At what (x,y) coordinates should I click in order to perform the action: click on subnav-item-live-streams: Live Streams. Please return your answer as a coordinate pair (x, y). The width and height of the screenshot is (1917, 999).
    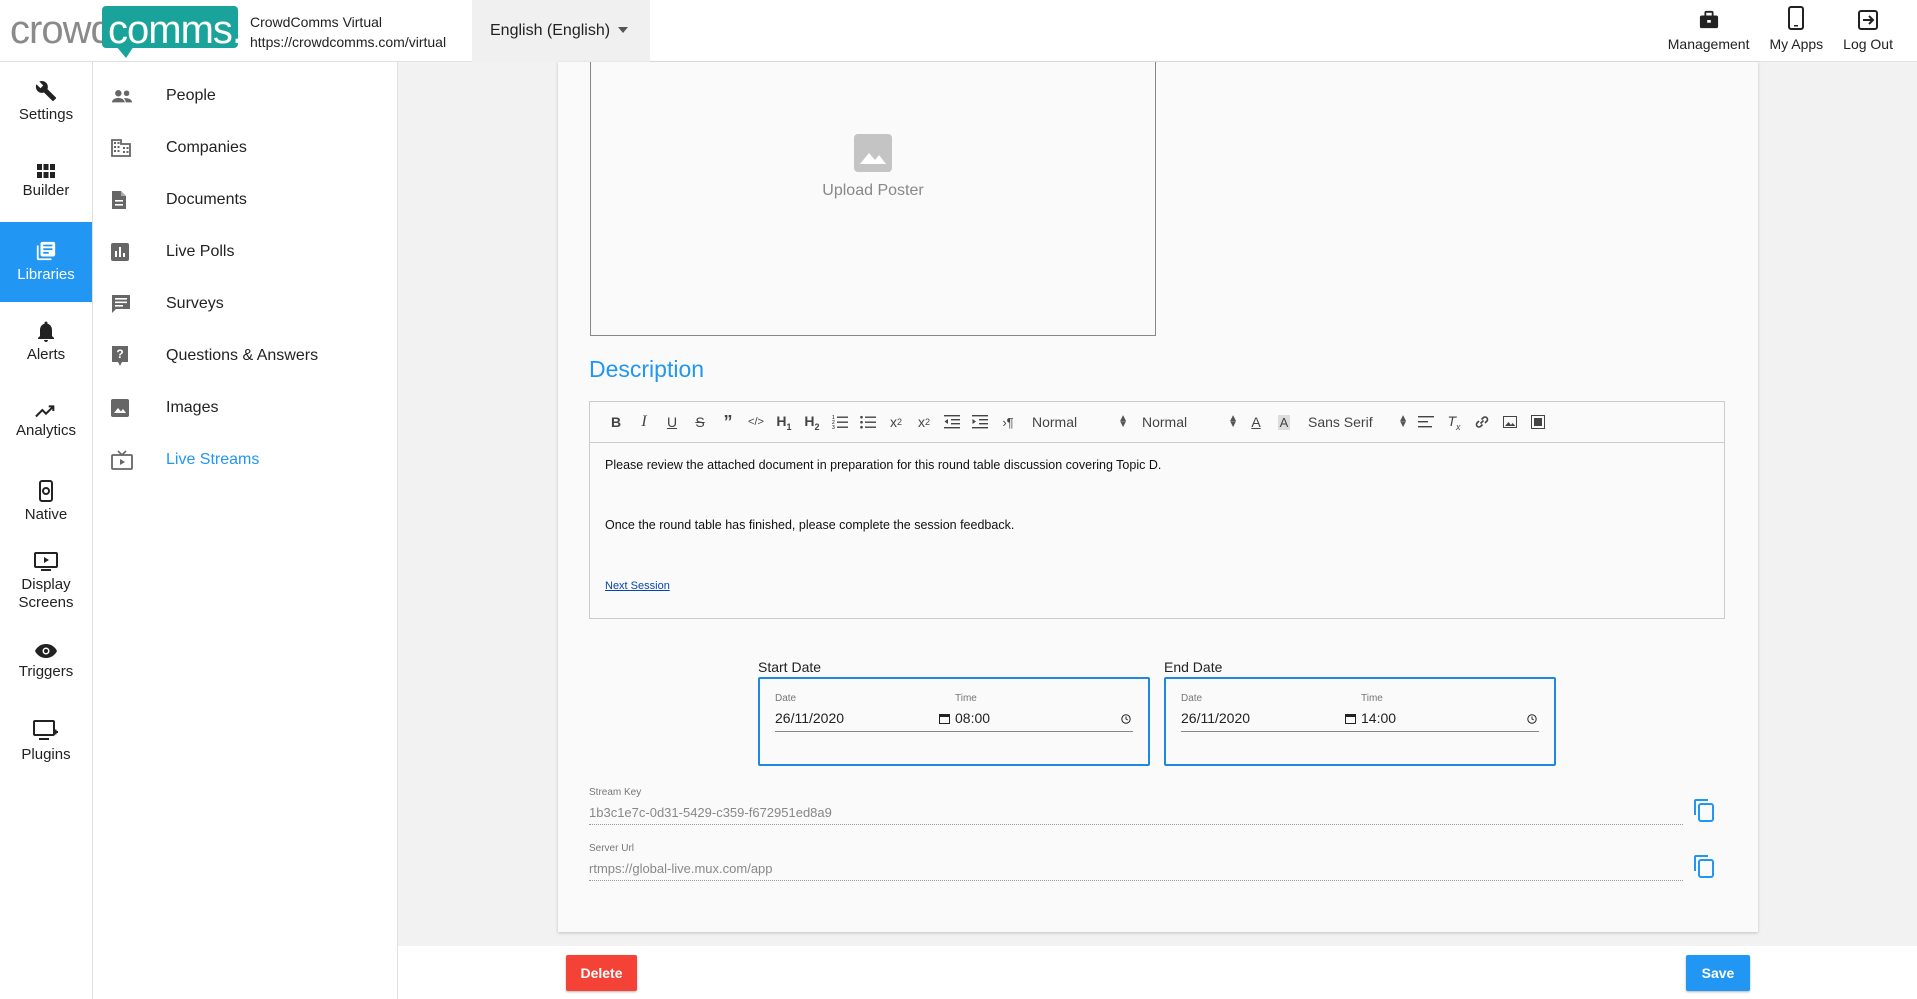
    Looking at the image, I should click on (245, 460).